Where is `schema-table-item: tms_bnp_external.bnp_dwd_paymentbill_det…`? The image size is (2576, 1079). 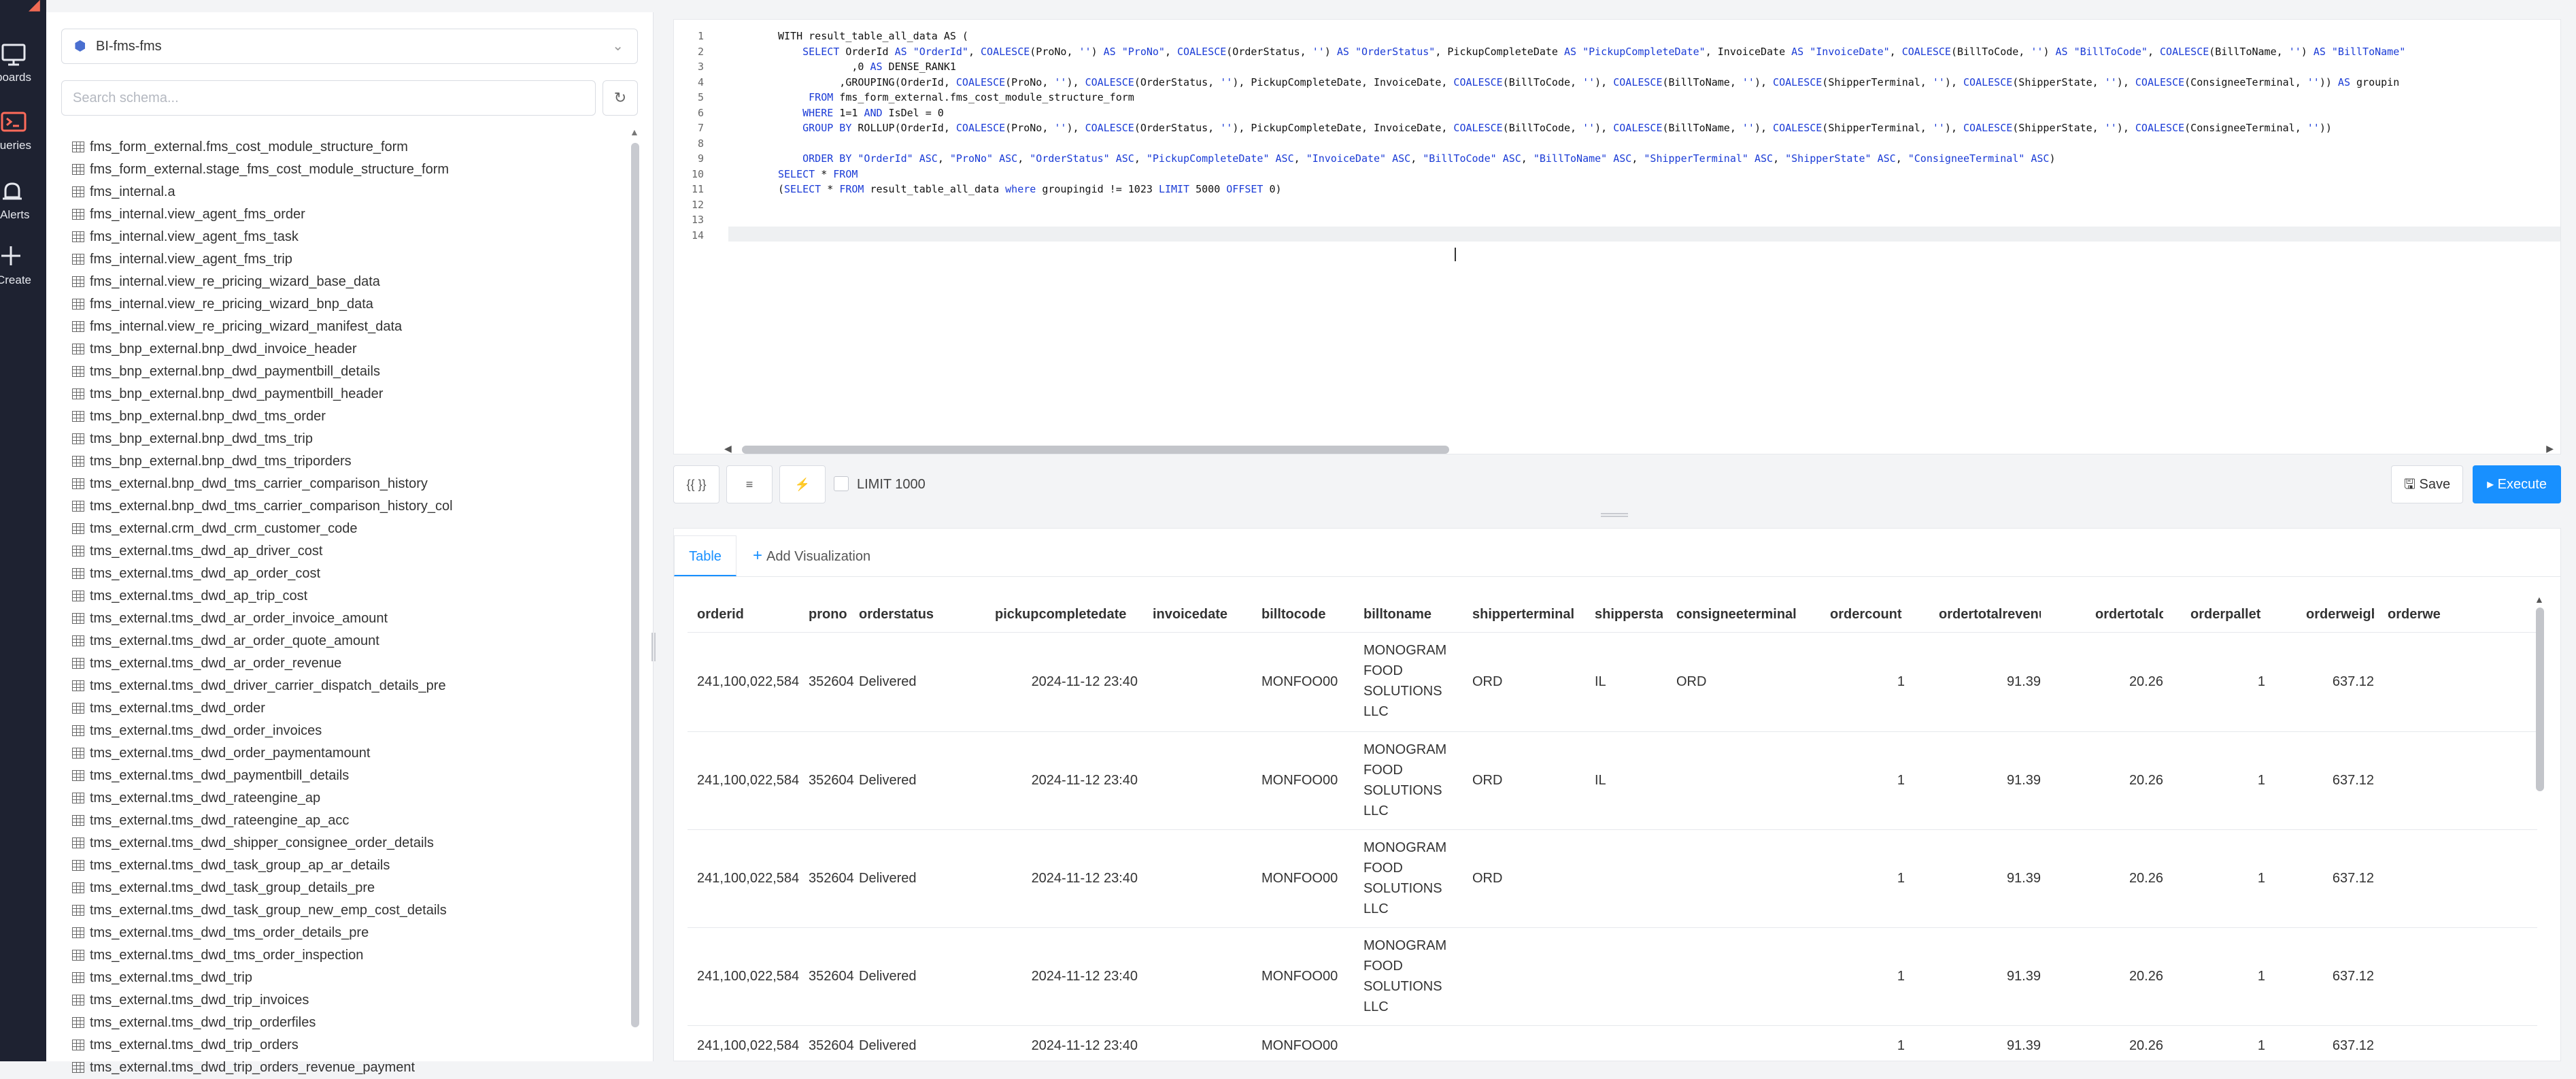
schema-table-item: tms_bnp_external.bnp_dwd_paymentbill_det… is located at coordinates (357, 372).